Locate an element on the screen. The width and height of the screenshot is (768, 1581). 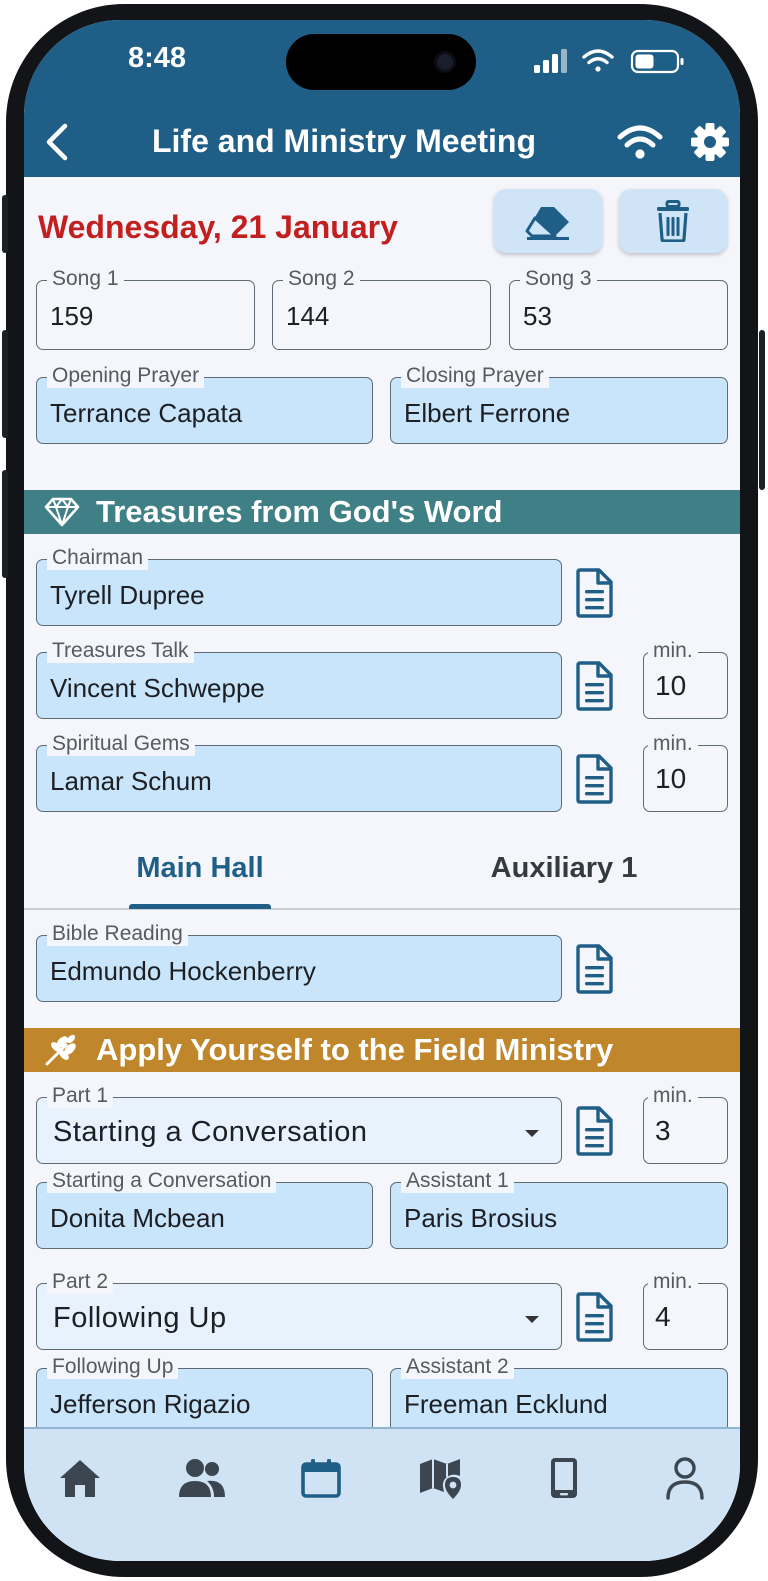
assistant-1-field: Assistant 1 Paris Brosius is located at coordinates (559, 1209).